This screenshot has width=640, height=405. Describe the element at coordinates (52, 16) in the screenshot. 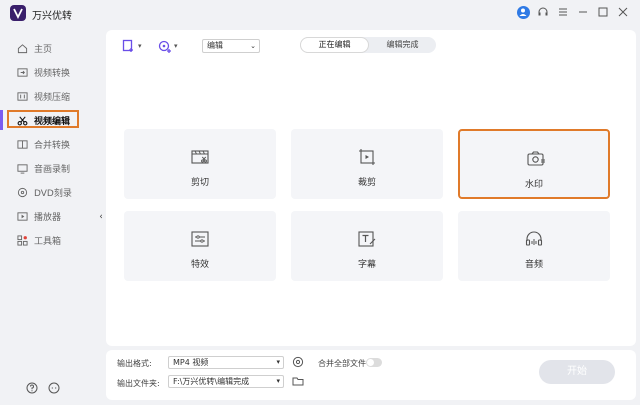

I see `app-title: 万兴优转` at that location.